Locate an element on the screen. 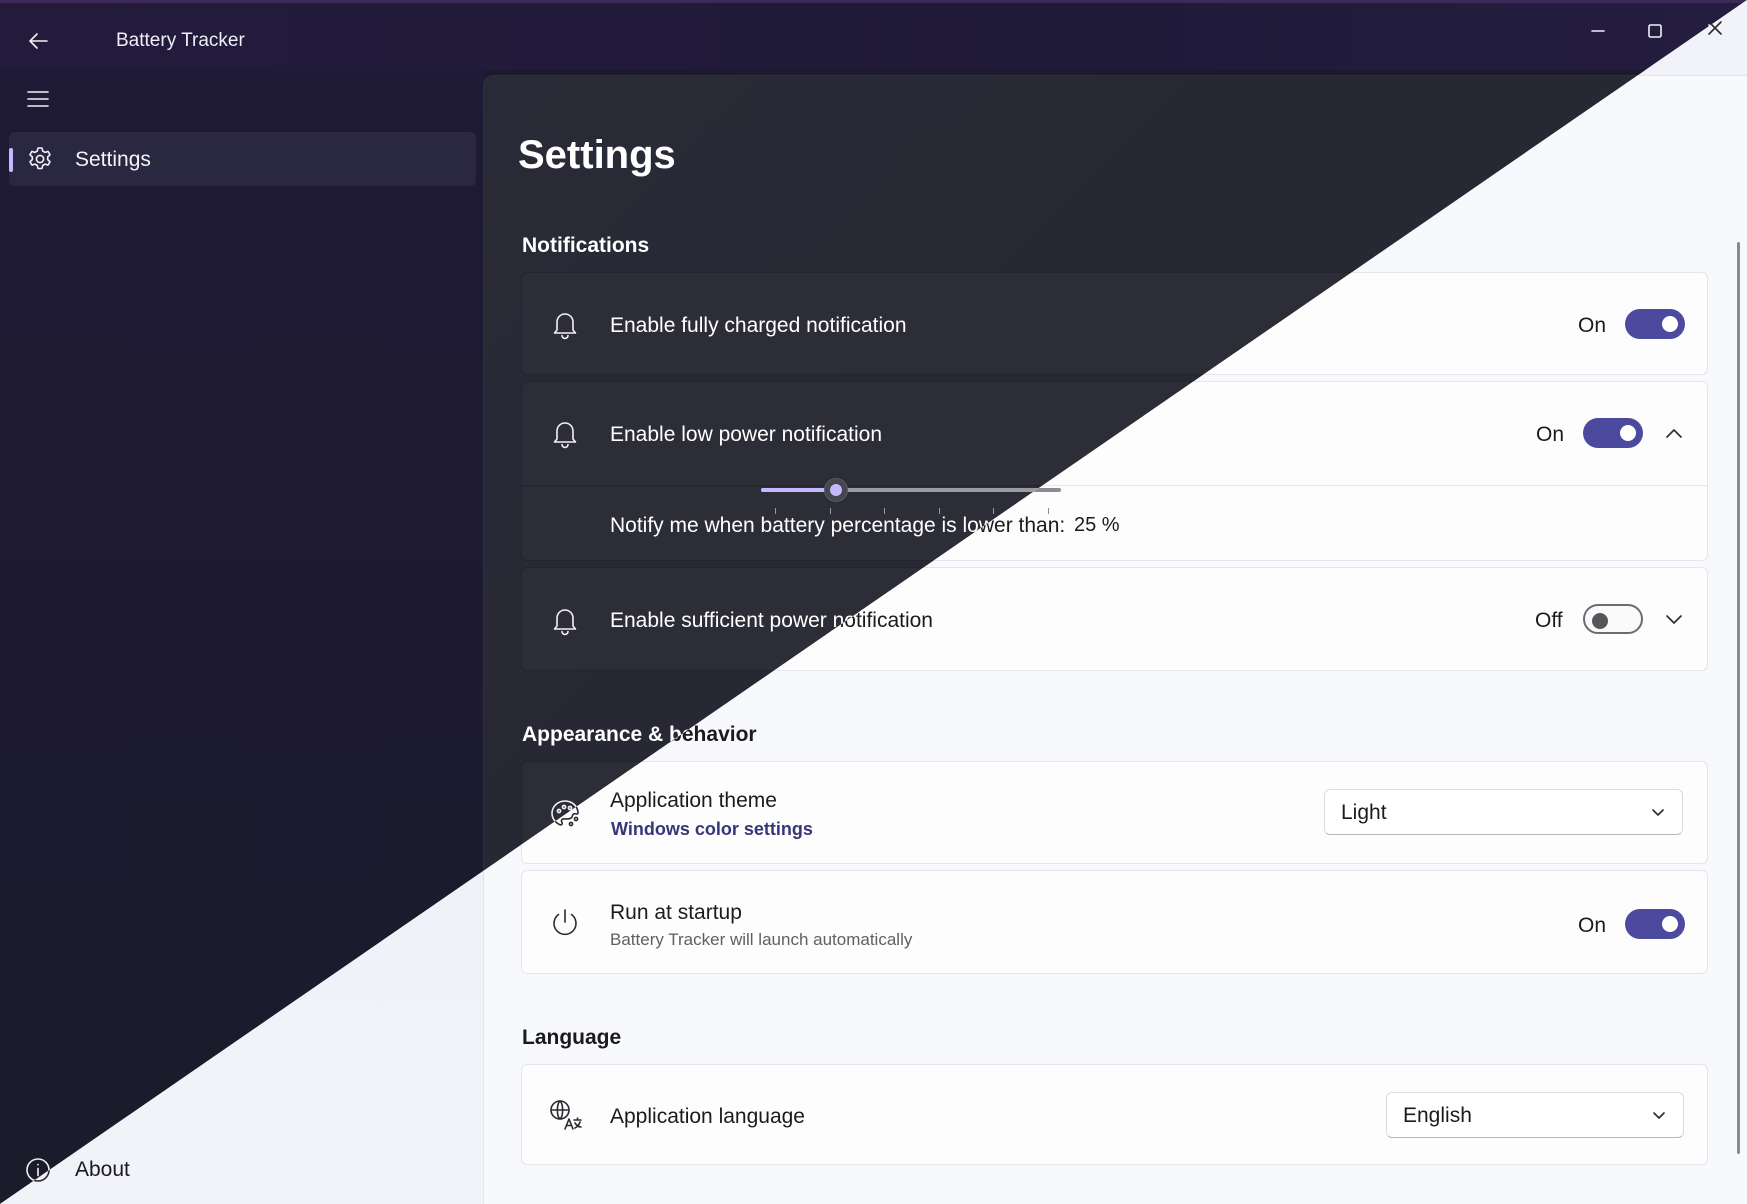  section-heading: Language is located at coordinates (572, 1037).